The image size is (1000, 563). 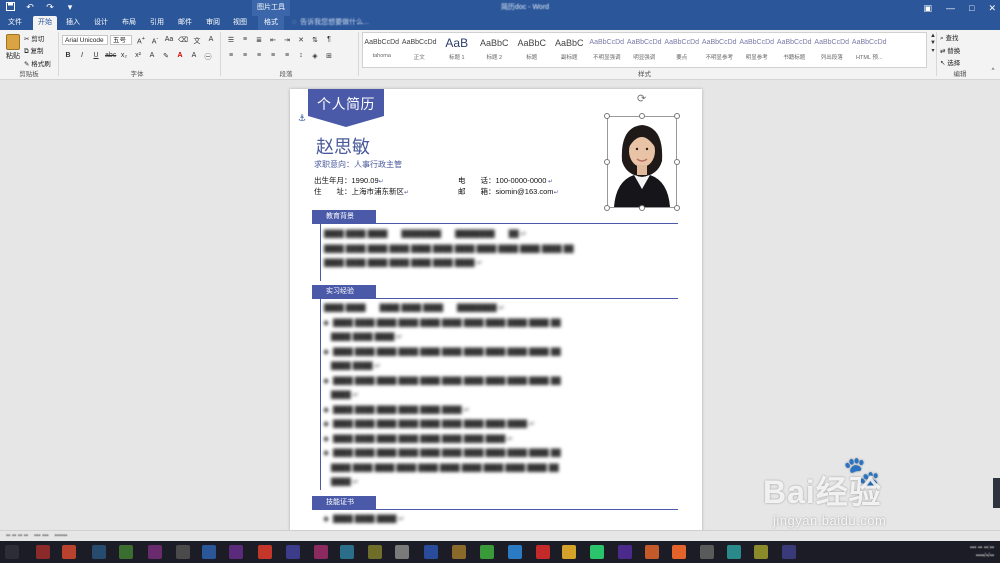 I want to click on section-skills-title: 技能证书, so click(x=344, y=502).